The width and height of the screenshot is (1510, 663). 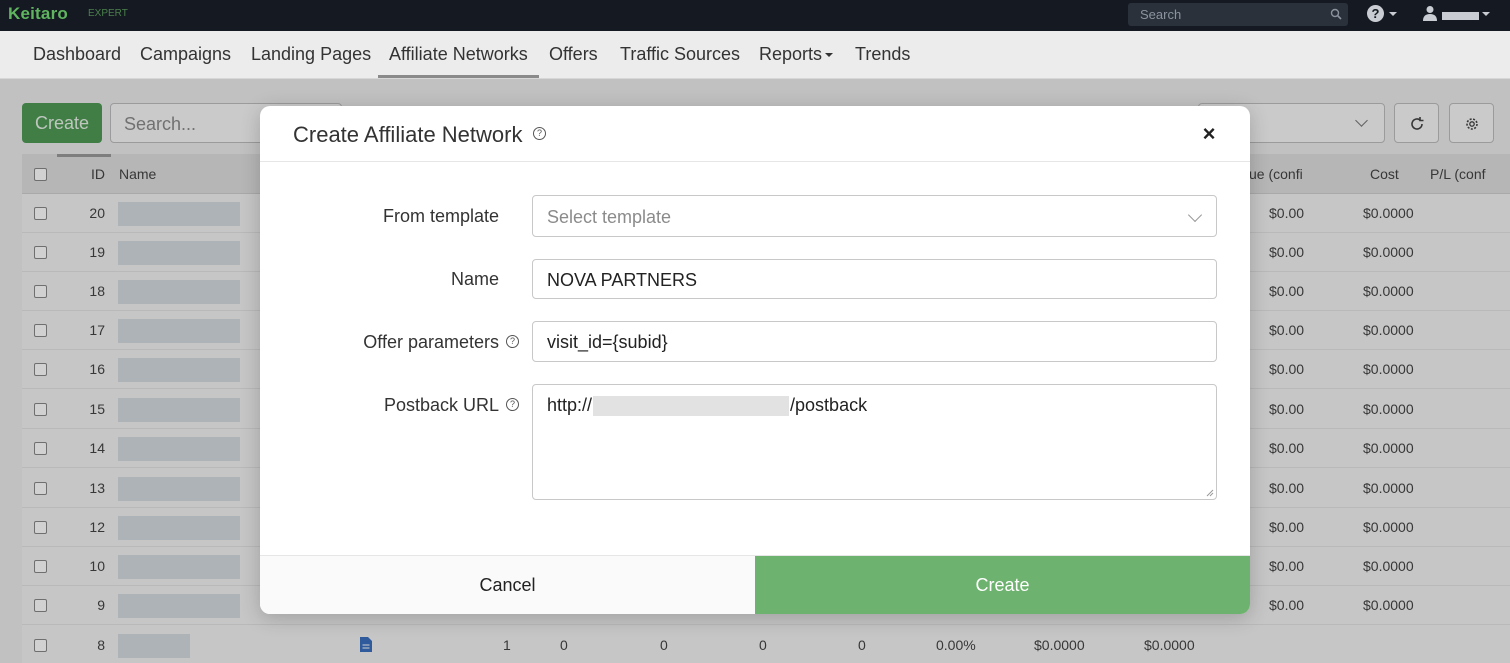 I want to click on nav-affiliate-networks: Affiliate Networks, so click(x=458, y=54).